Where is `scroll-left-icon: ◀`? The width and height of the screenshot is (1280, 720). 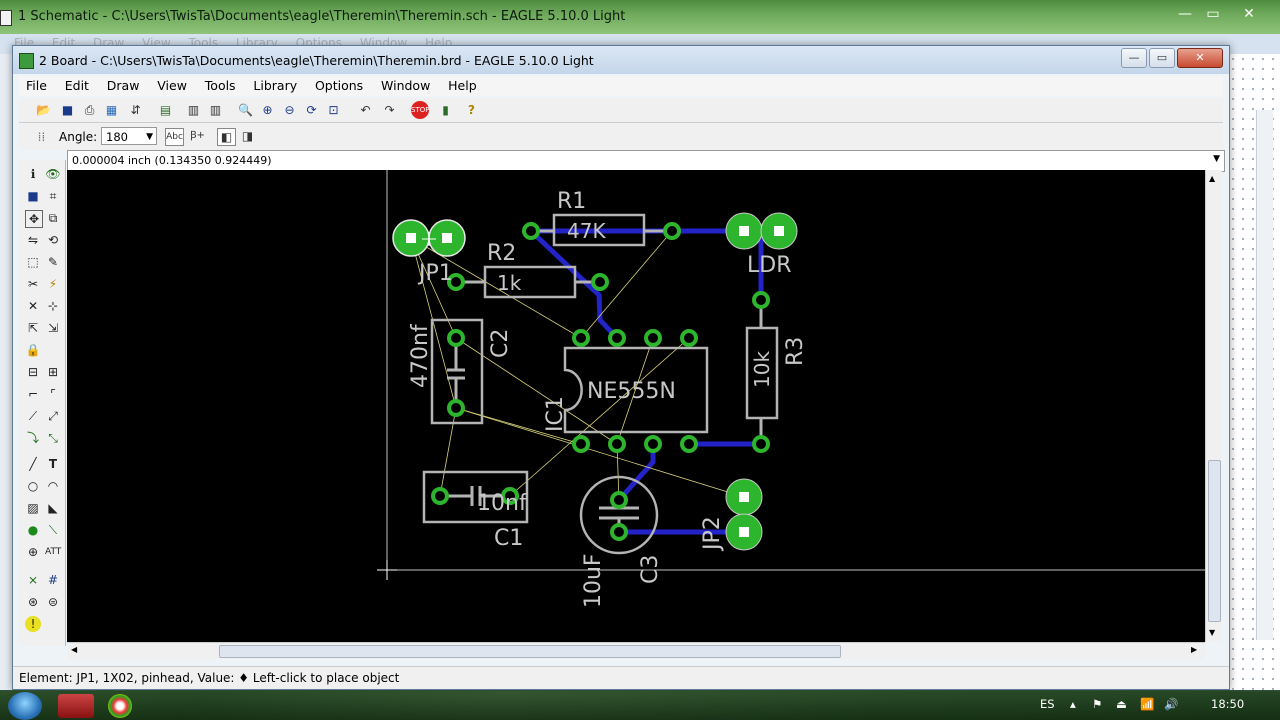
scroll-left-icon: ◀ is located at coordinates (74, 649).